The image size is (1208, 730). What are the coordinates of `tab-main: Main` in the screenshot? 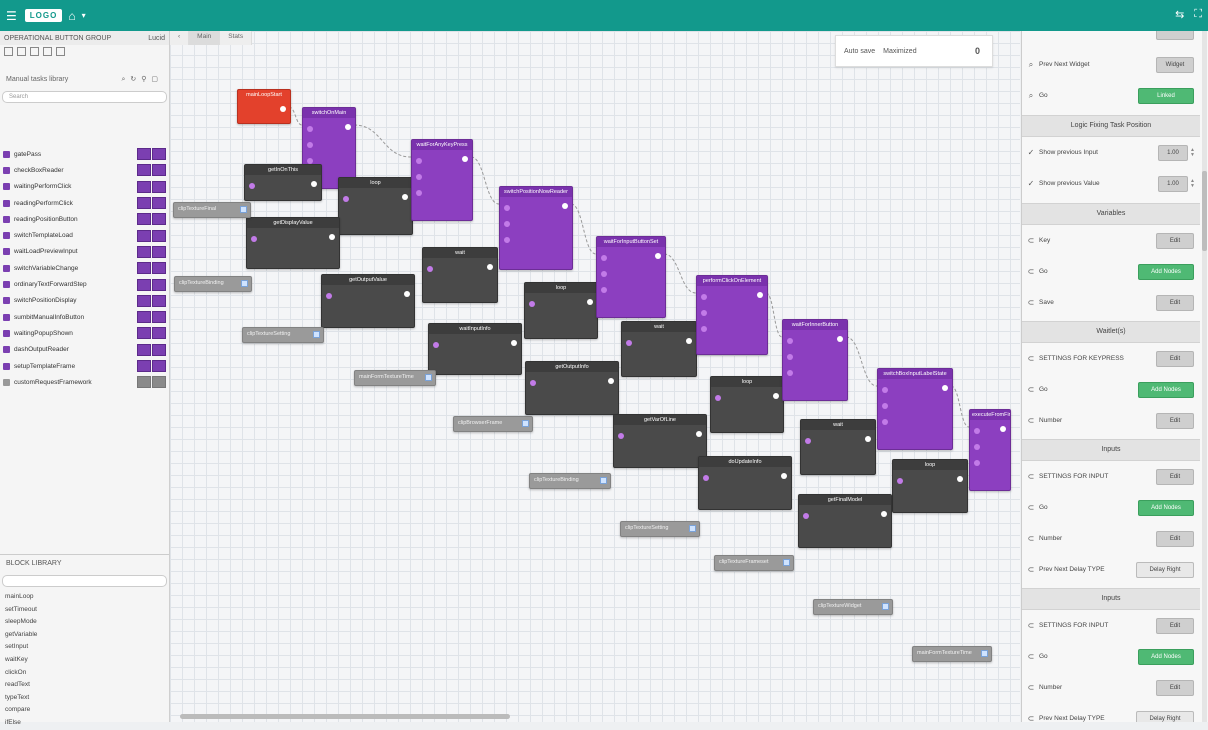 It's located at (205, 38).